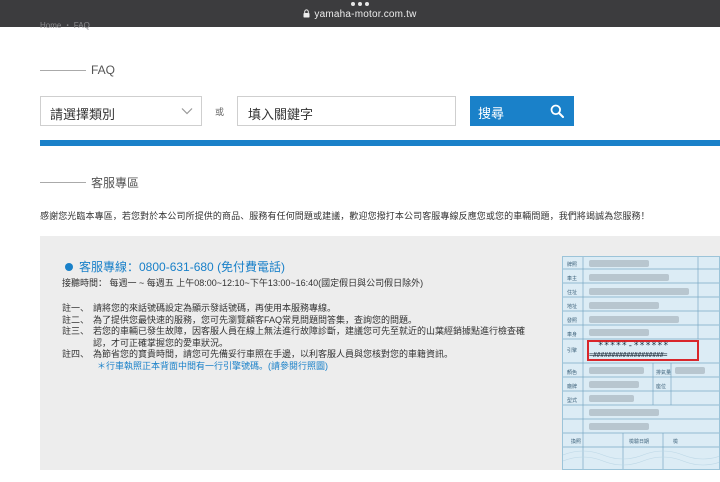 The width and height of the screenshot is (720, 482). What do you see at coordinates (661, 386) in the screenshot?
I see `svg-text: 座位` at bounding box center [661, 386].